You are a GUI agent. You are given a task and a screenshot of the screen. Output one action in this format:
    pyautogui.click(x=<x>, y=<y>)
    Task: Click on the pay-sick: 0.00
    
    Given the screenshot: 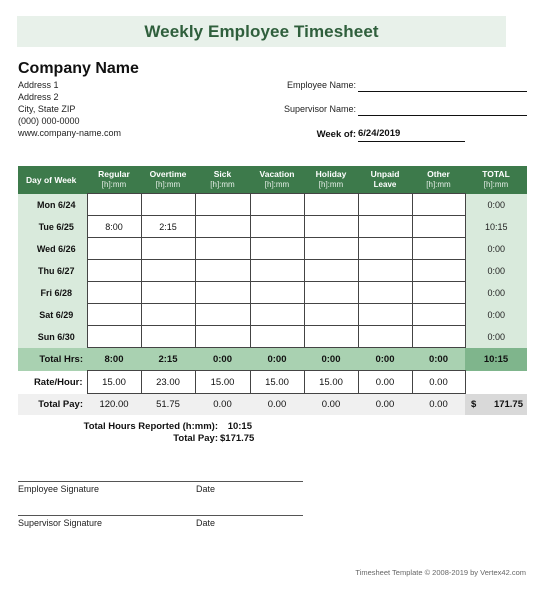 What is the action you would take?
    pyautogui.click(x=222, y=404)
    